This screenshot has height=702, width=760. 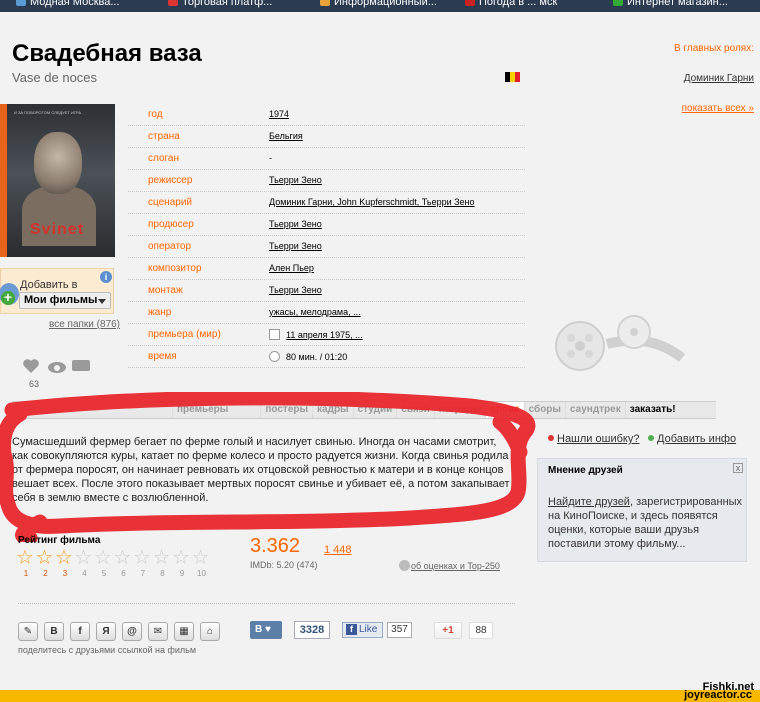 I want to click on mail-ru-icon: @, so click(x=132, y=631).